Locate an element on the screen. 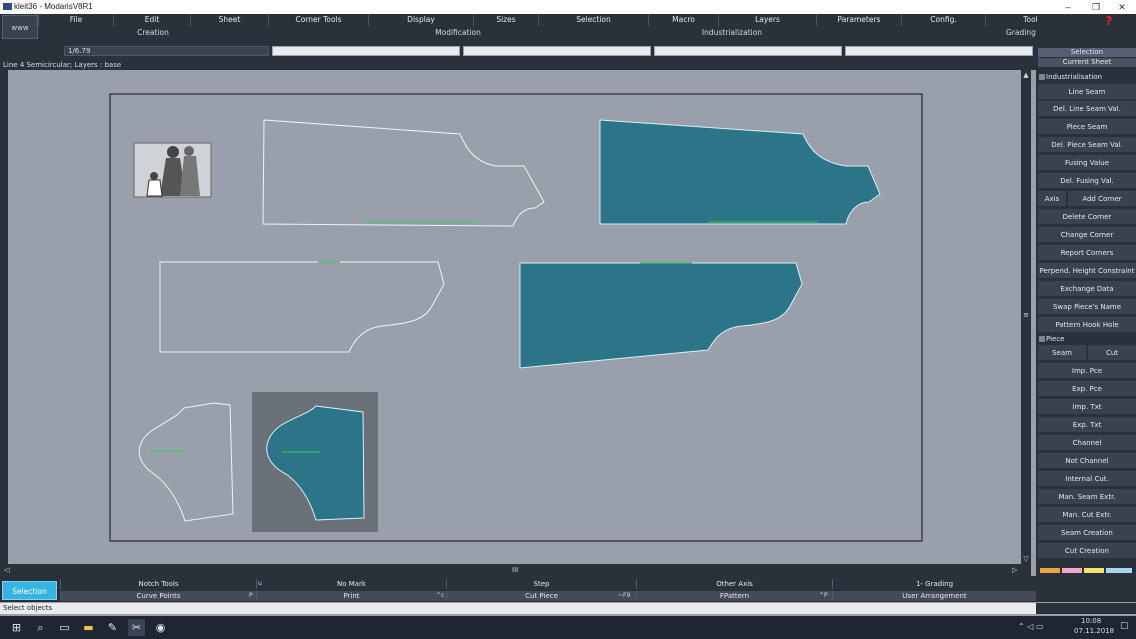 The height and width of the screenshot is (639, 1136). menu-display: Display is located at coordinates (420, 20).